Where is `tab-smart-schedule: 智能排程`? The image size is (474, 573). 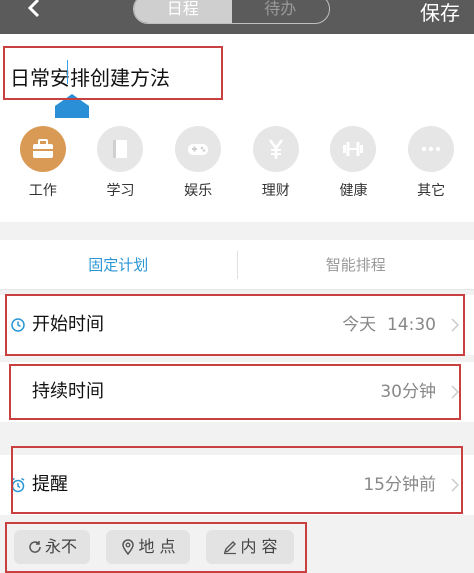 tab-smart-schedule: 智能排程 is located at coordinates (356, 264).